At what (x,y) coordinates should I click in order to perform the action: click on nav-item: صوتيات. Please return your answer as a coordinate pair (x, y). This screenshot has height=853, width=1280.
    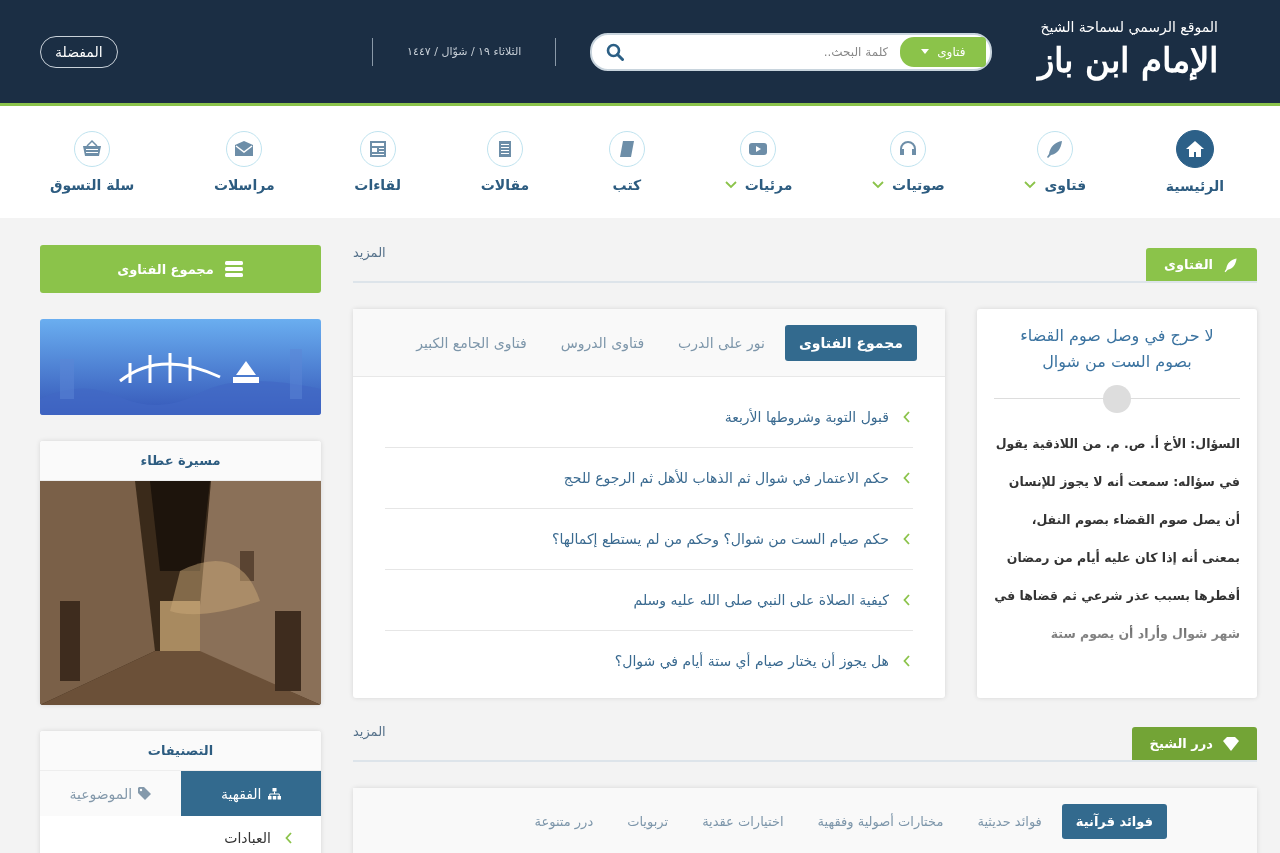
    Looking at the image, I should click on (908, 162).